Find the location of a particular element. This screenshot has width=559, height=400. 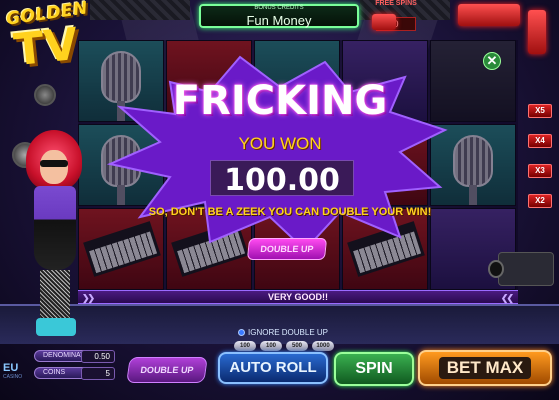

spin-button: SPIN is located at coordinates (374, 369).